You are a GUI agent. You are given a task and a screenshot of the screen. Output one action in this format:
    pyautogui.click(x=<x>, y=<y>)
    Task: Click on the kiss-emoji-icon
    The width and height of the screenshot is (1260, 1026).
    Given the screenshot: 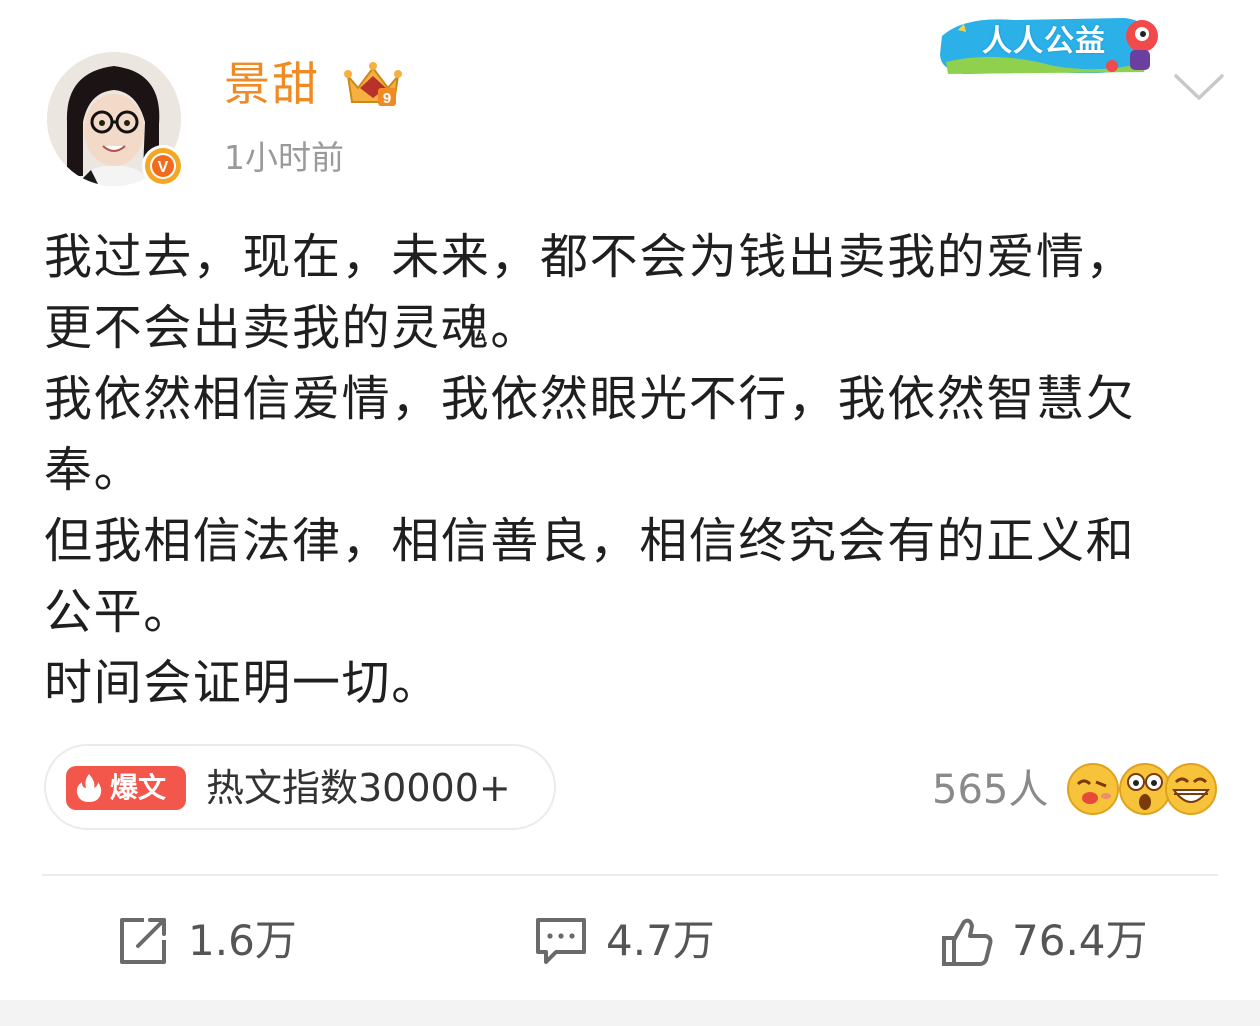 What is the action you would take?
    pyautogui.click(x=1093, y=789)
    